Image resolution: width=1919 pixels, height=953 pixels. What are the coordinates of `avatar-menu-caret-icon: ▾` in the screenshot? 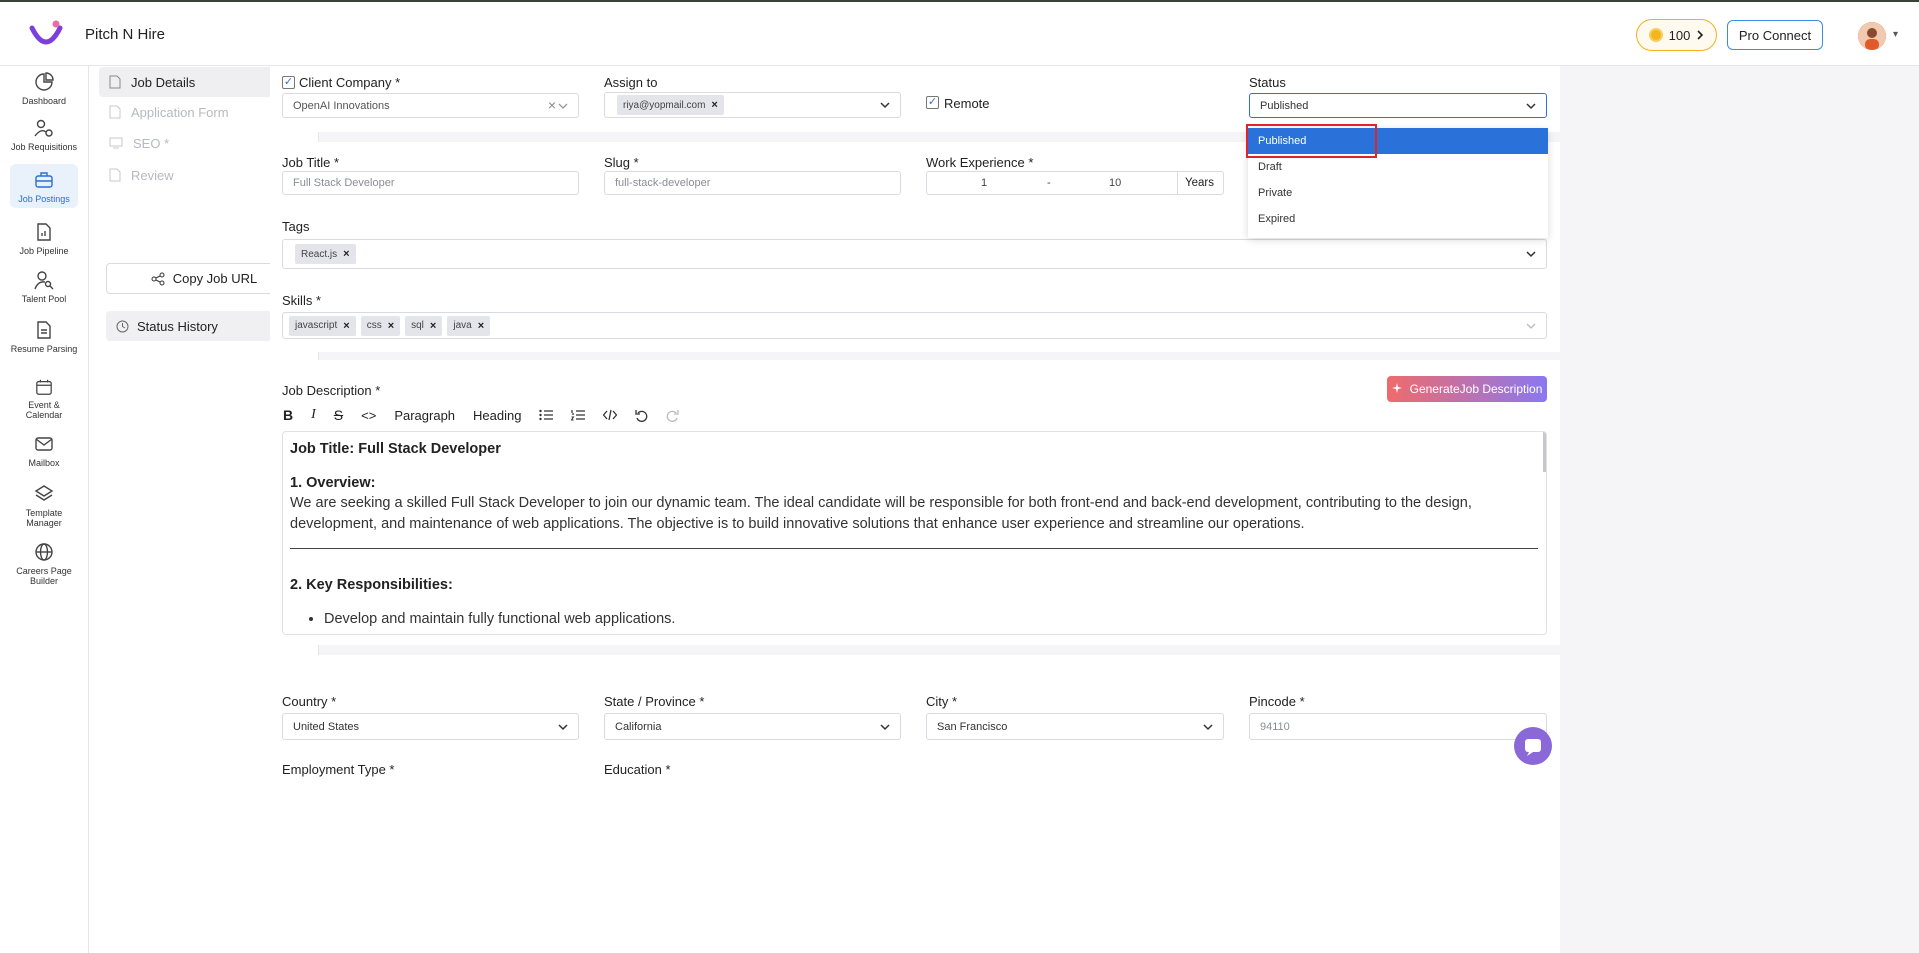 It's located at (1895, 34).